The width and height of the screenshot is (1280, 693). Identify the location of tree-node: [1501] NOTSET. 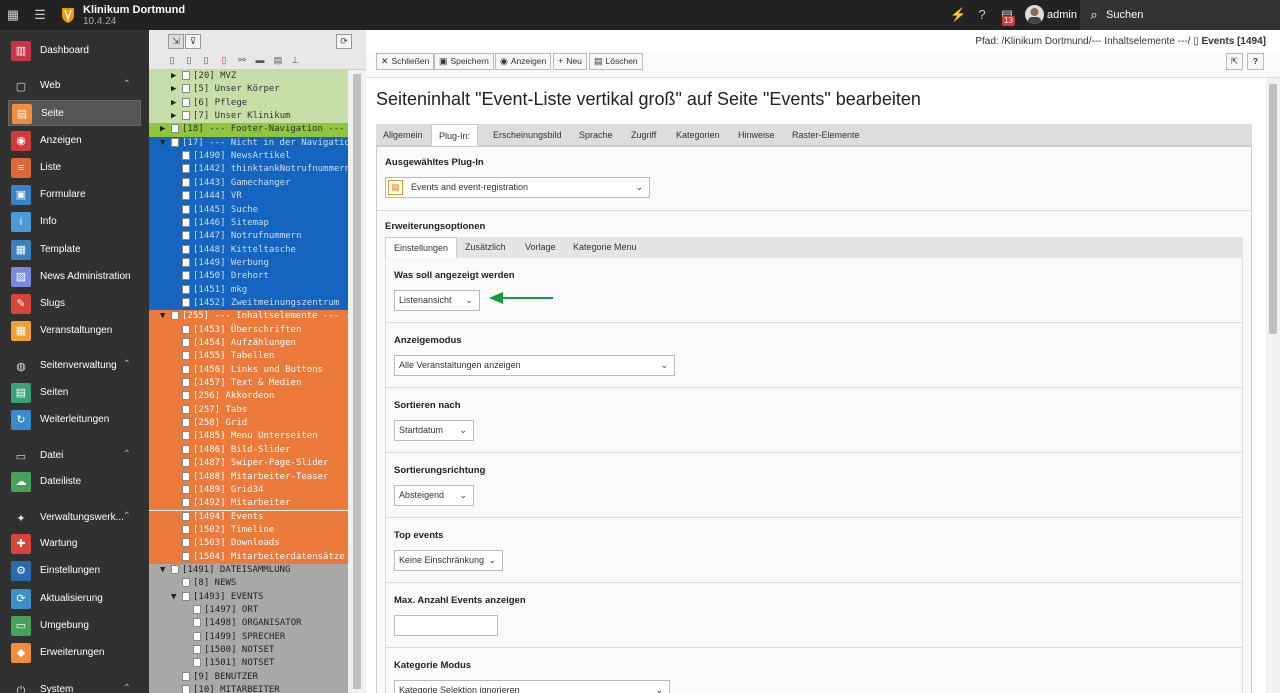
(248, 664).